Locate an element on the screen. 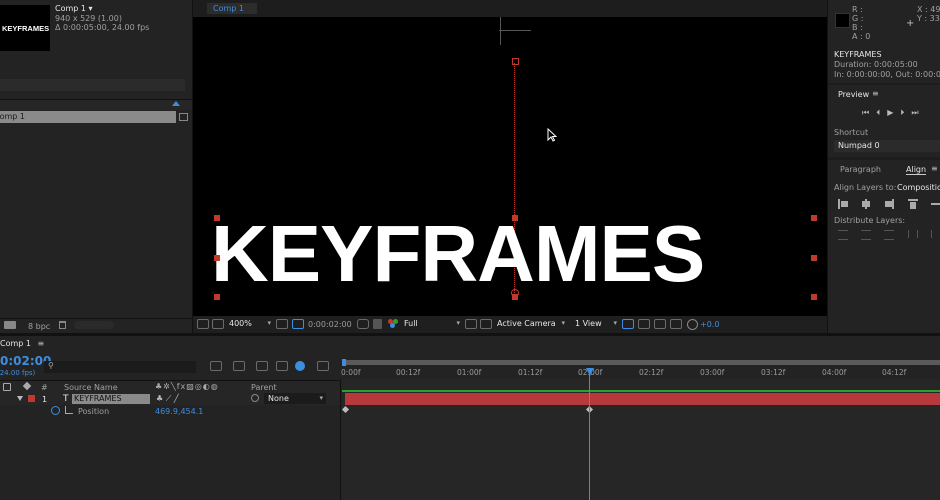 The height and width of the screenshot is (500, 940). layer-duration-bar is located at coordinates (642, 399).